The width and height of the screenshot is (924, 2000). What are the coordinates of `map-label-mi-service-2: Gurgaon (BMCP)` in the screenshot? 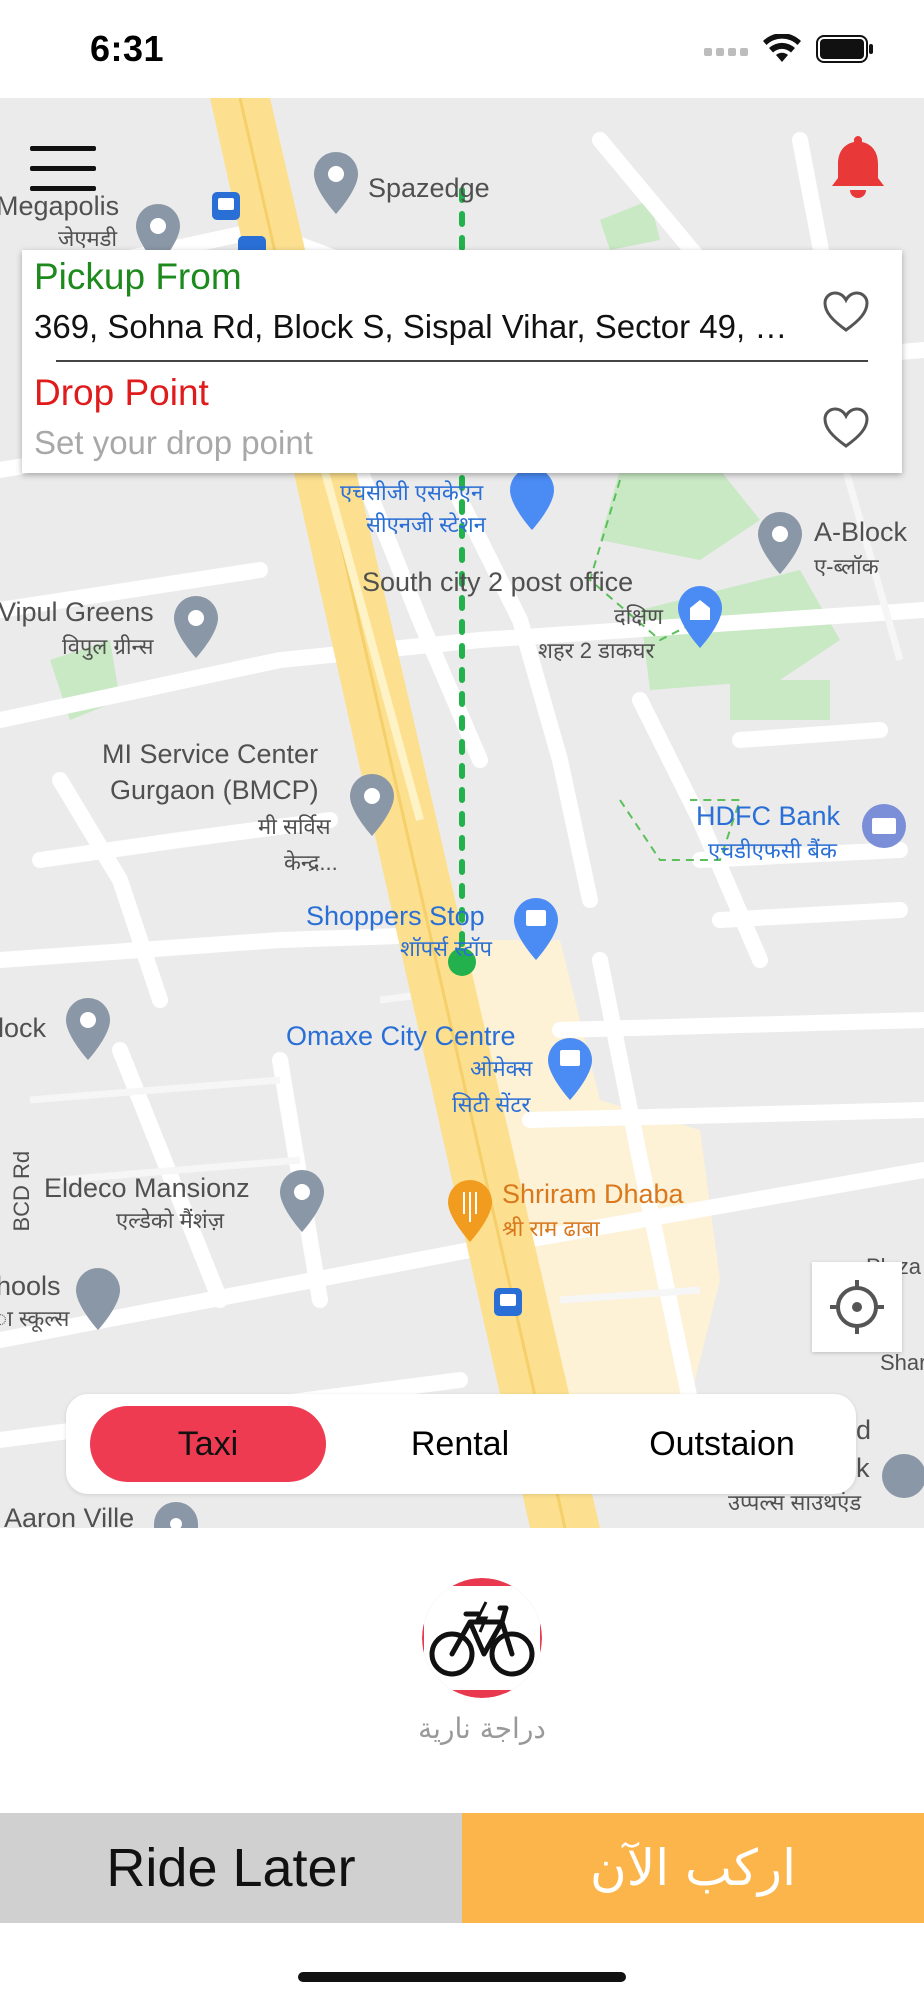 It's located at (214, 790).